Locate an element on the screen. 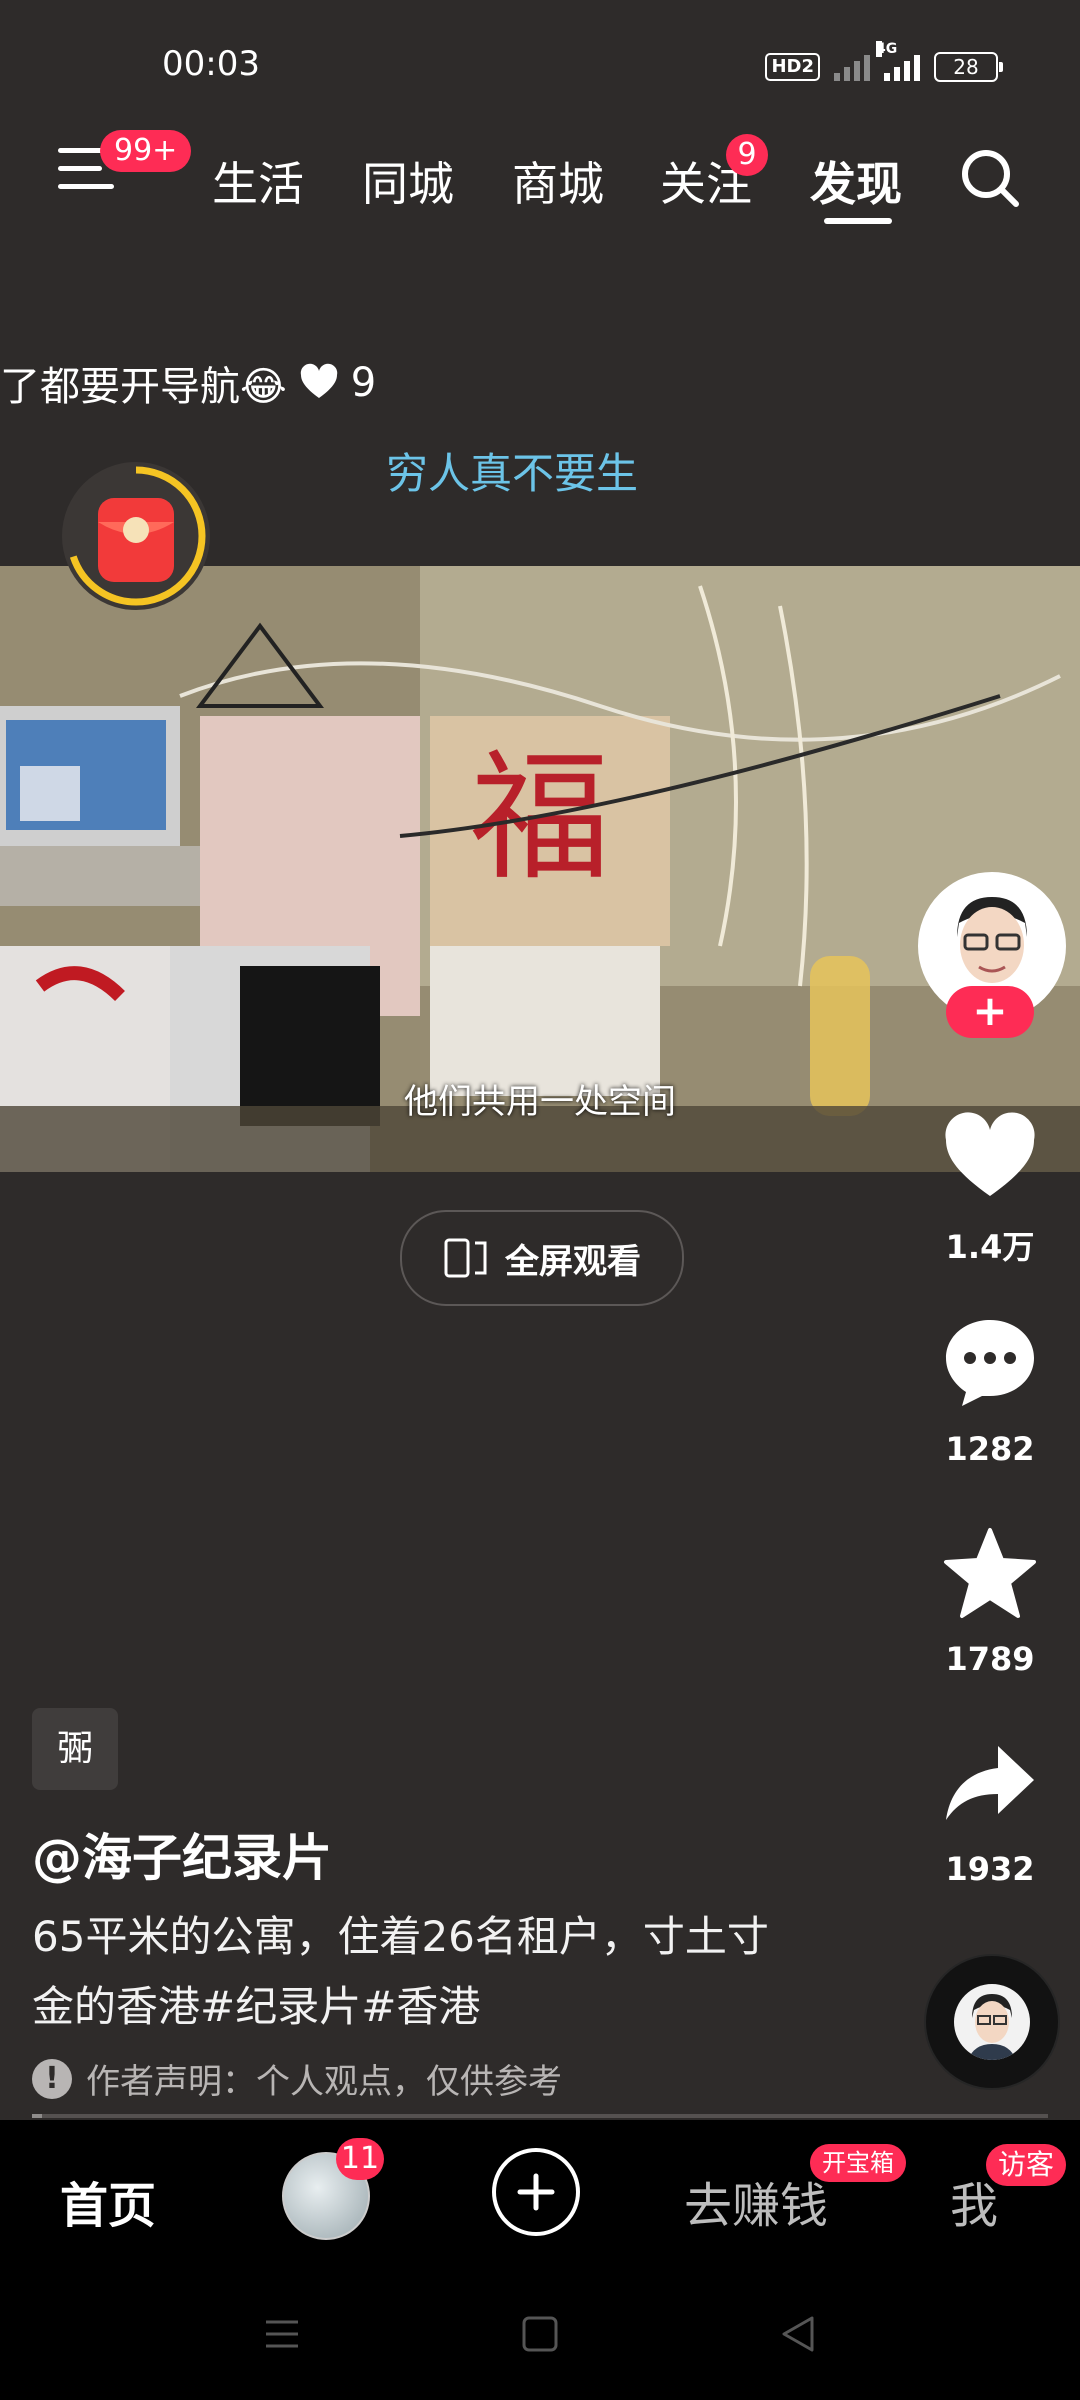  rotate-screen-icon is located at coordinates (465, 1258).